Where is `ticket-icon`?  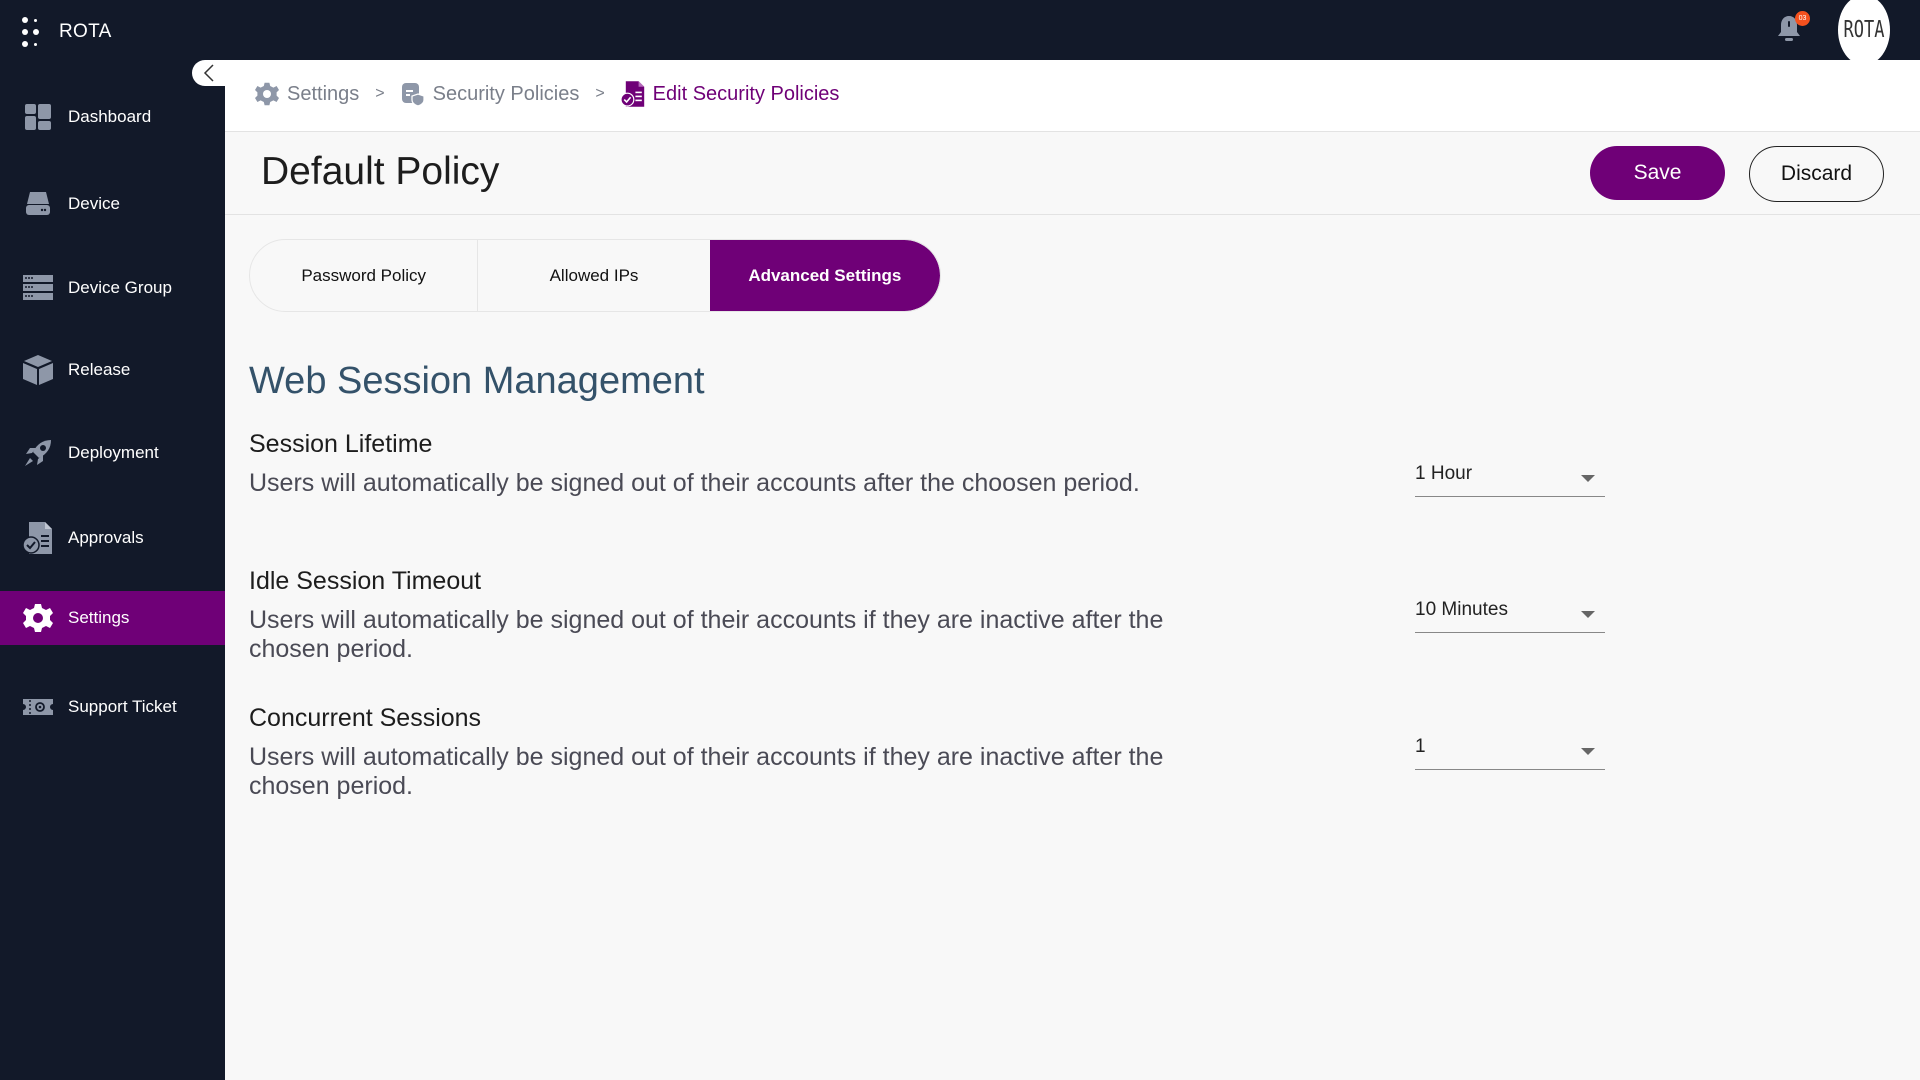 ticket-icon is located at coordinates (38, 707).